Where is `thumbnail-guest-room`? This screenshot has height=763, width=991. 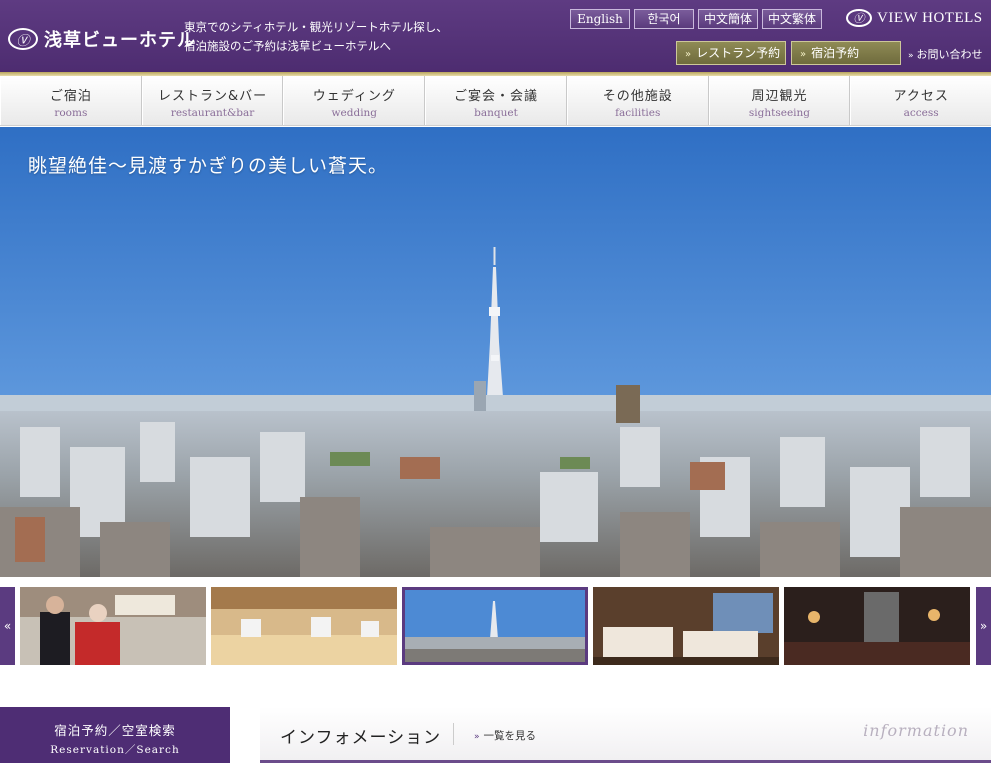
thumbnail-guest-room is located at coordinates (686, 626).